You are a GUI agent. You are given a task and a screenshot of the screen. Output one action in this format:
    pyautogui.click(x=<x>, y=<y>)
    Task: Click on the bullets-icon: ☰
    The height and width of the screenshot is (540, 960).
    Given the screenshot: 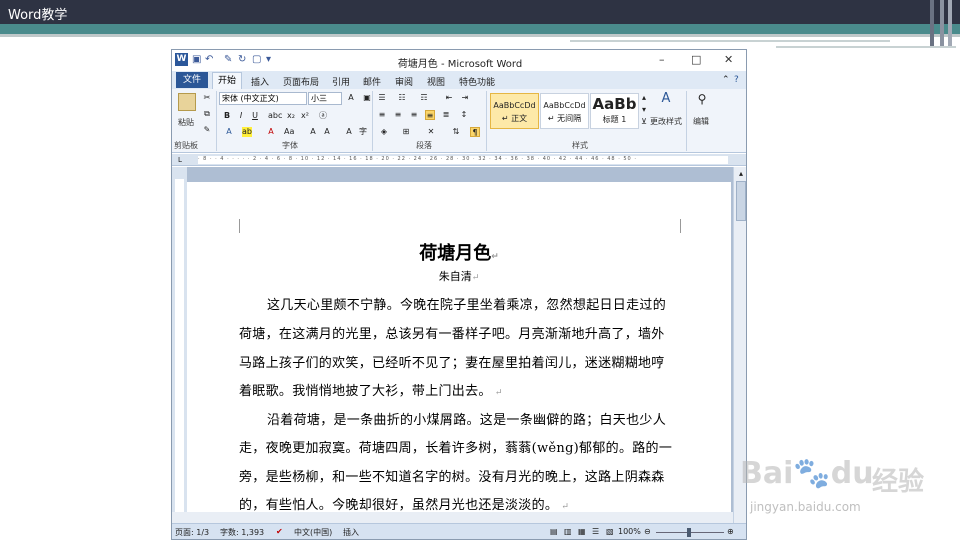 What is the action you would take?
    pyautogui.click(x=382, y=98)
    